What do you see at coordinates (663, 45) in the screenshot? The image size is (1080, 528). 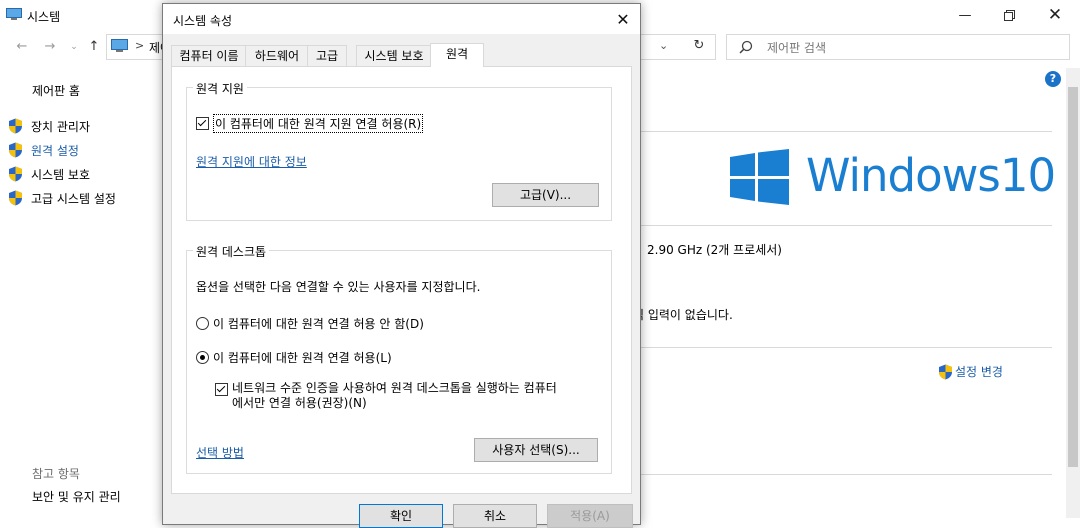 I see `chevron-down-icon: ⌄` at bounding box center [663, 45].